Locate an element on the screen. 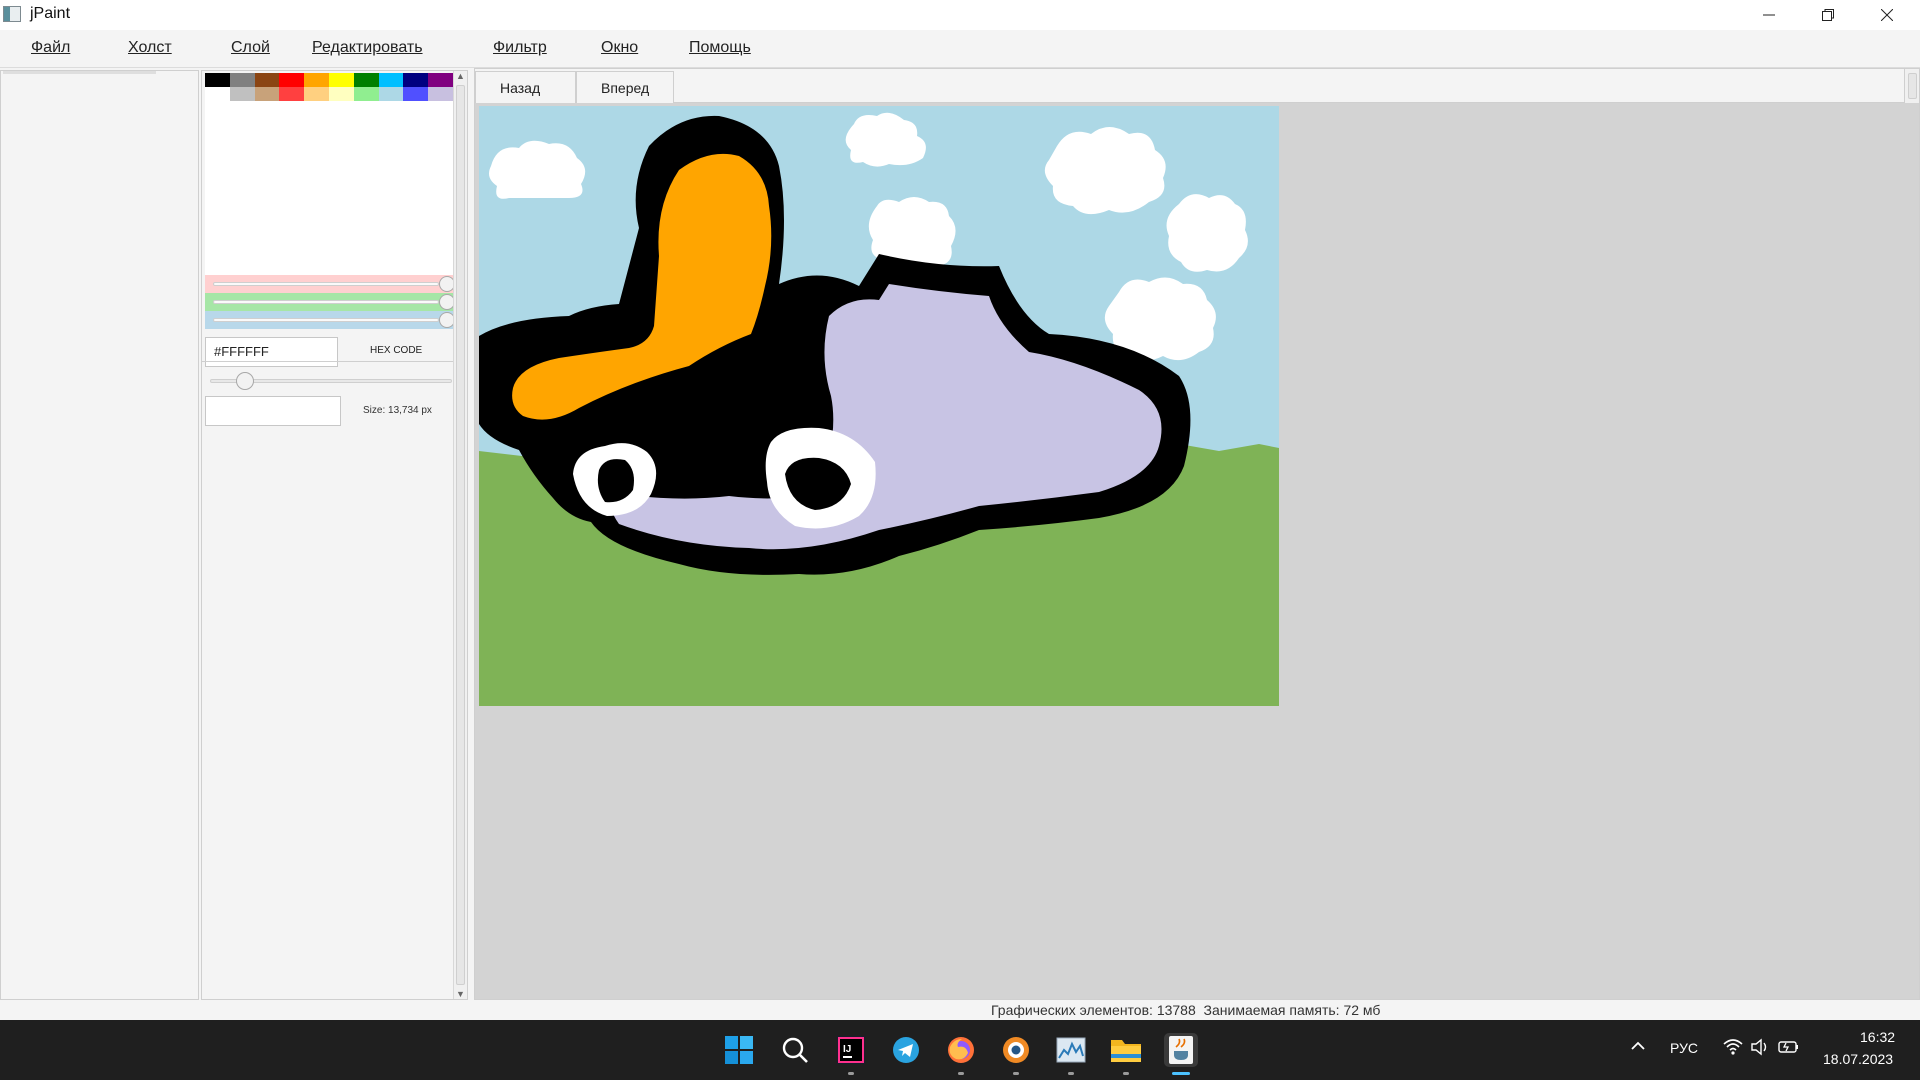  firefox-running-indicator is located at coordinates (961, 1073).